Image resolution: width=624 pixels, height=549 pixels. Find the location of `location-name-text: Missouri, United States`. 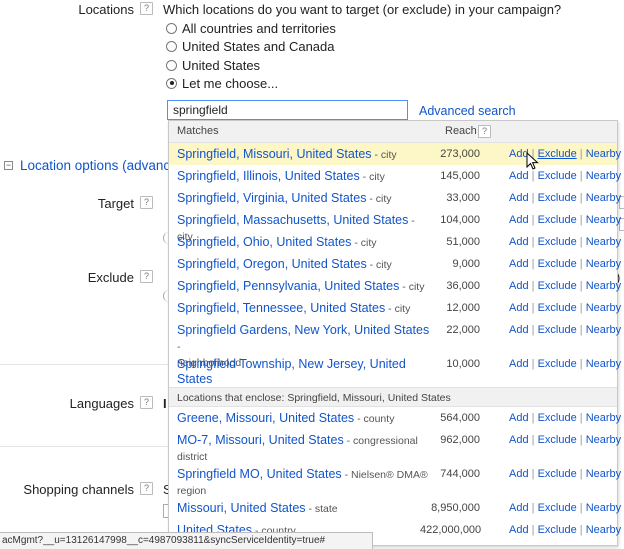

location-name-text: Missouri, United States is located at coordinates (241, 508).